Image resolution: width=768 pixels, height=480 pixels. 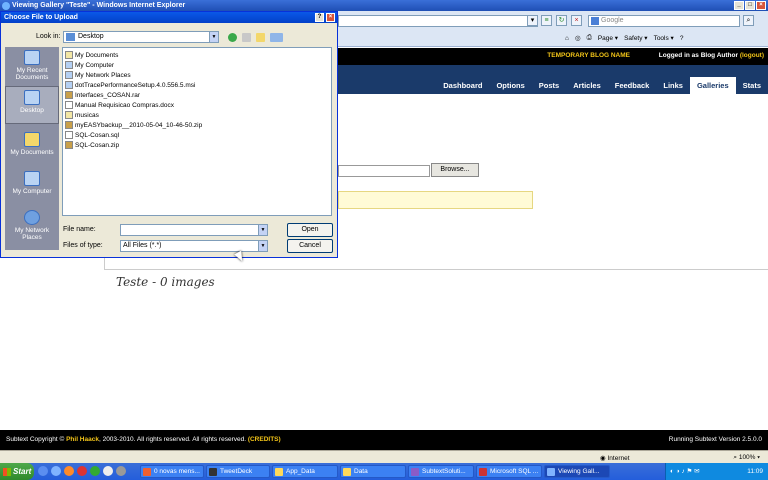 I want to click on place-my-computer: My Computer, so click(x=32, y=187).